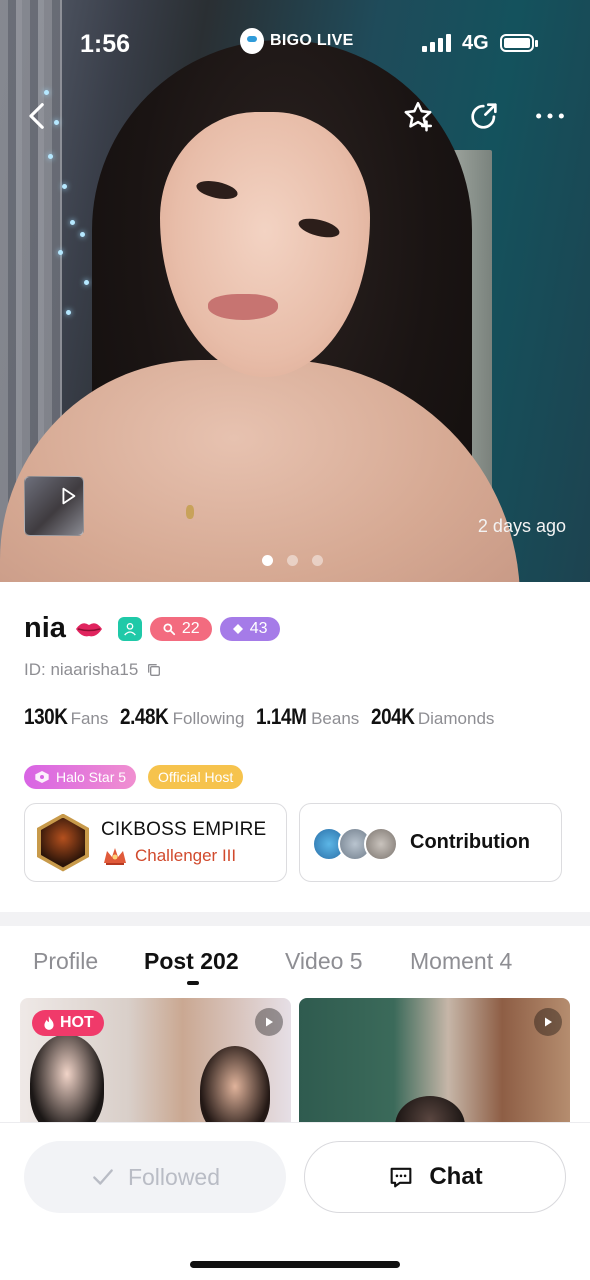 This screenshot has width=590, height=1280. I want to click on diamonds-count: 204K, so click(393, 717).